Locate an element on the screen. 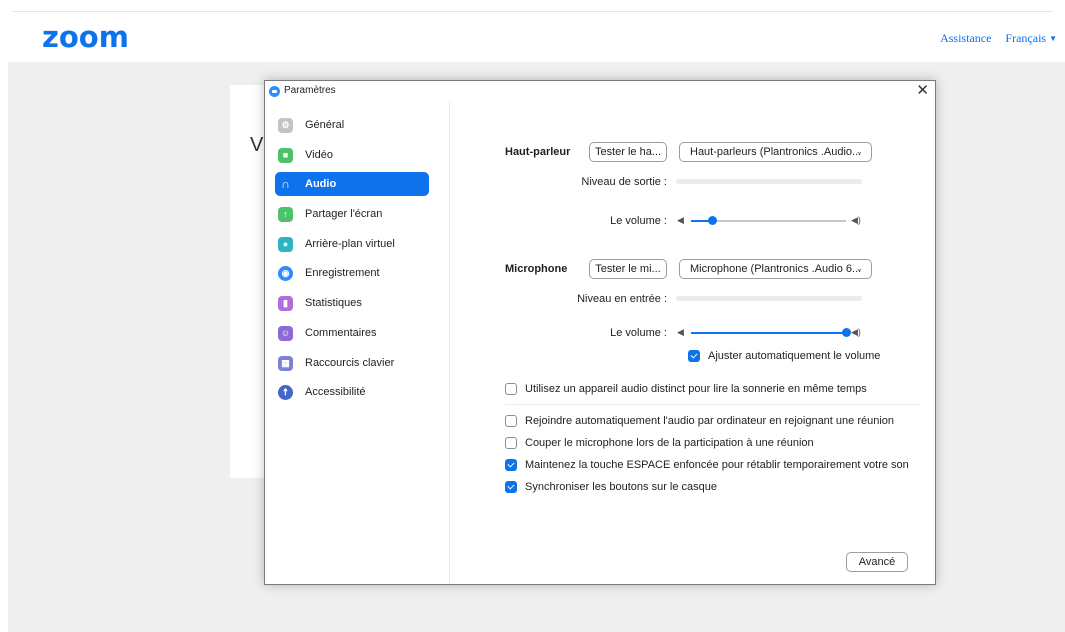 This screenshot has height=632, width=1065. sidebar-item-share-screen: ↑ Partager l'écran is located at coordinates (352, 214).